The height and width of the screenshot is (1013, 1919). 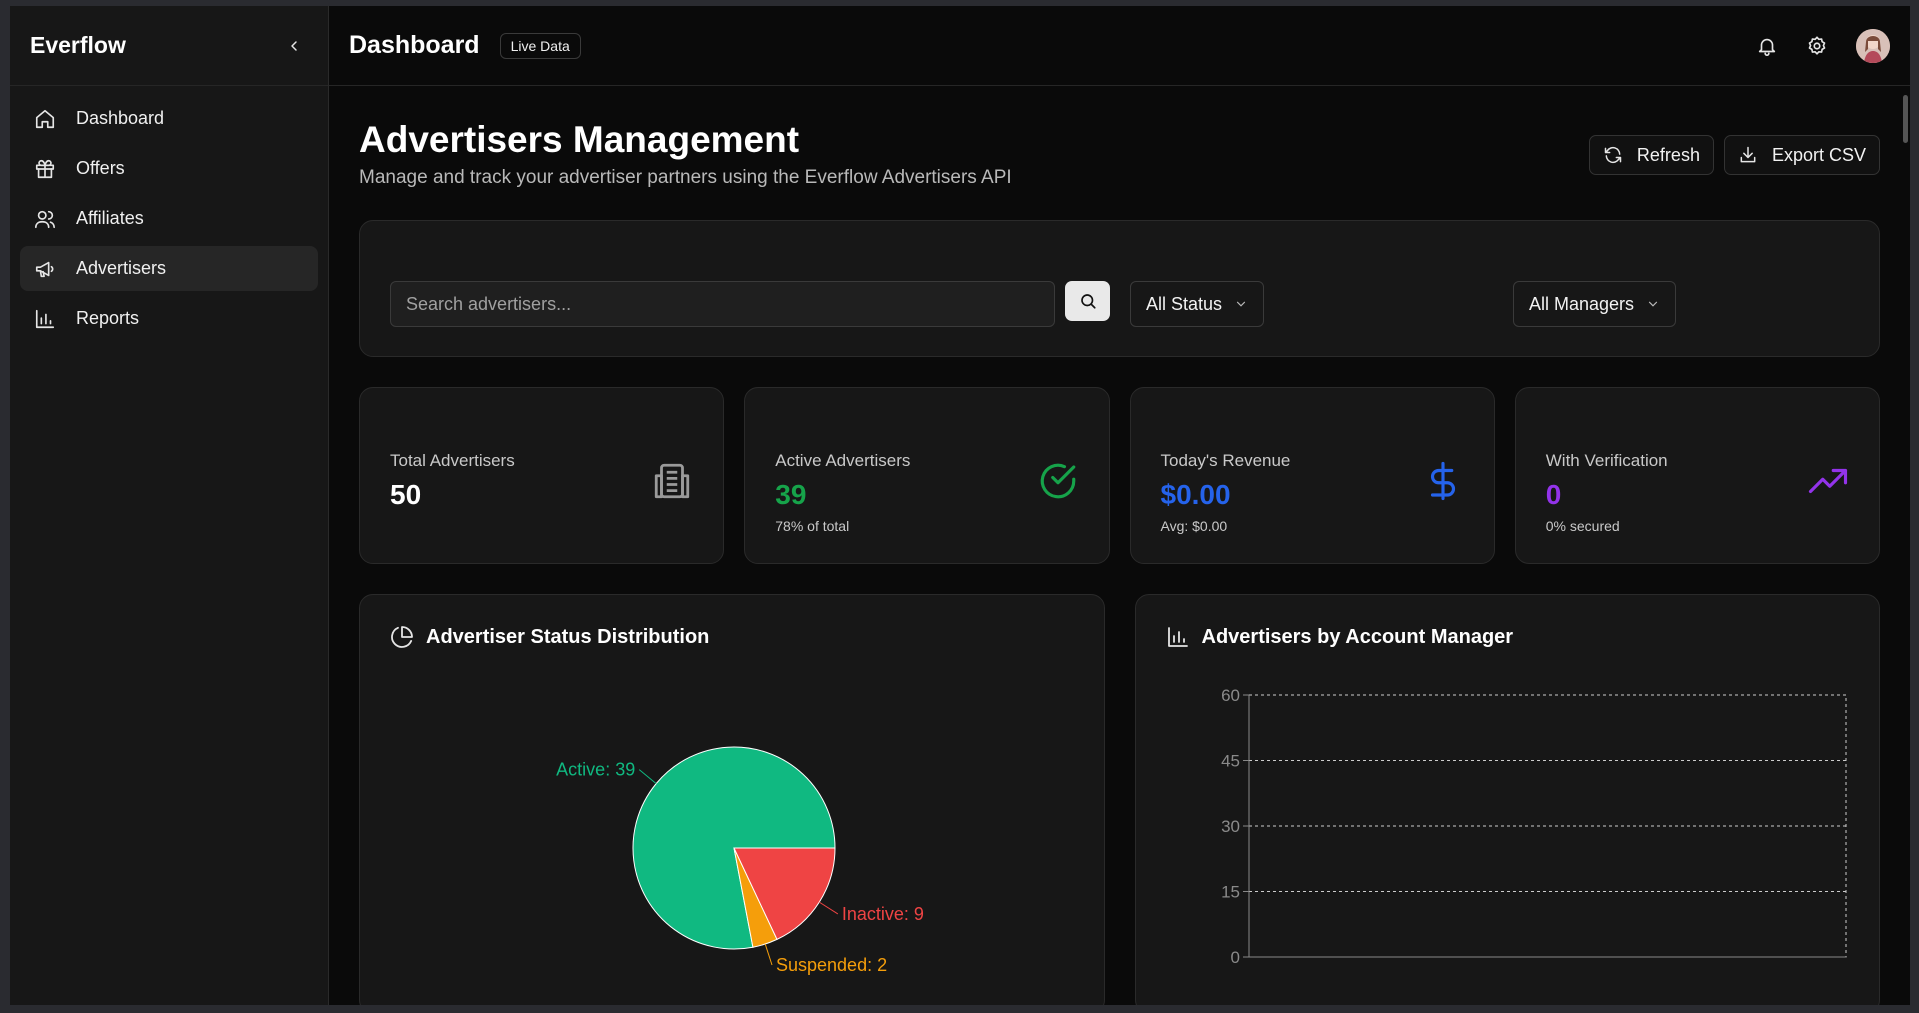 What do you see at coordinates (1582, 303) in the screenshot?
I see `manager-select-value: All Managers` at bounding box center [1582, 303].